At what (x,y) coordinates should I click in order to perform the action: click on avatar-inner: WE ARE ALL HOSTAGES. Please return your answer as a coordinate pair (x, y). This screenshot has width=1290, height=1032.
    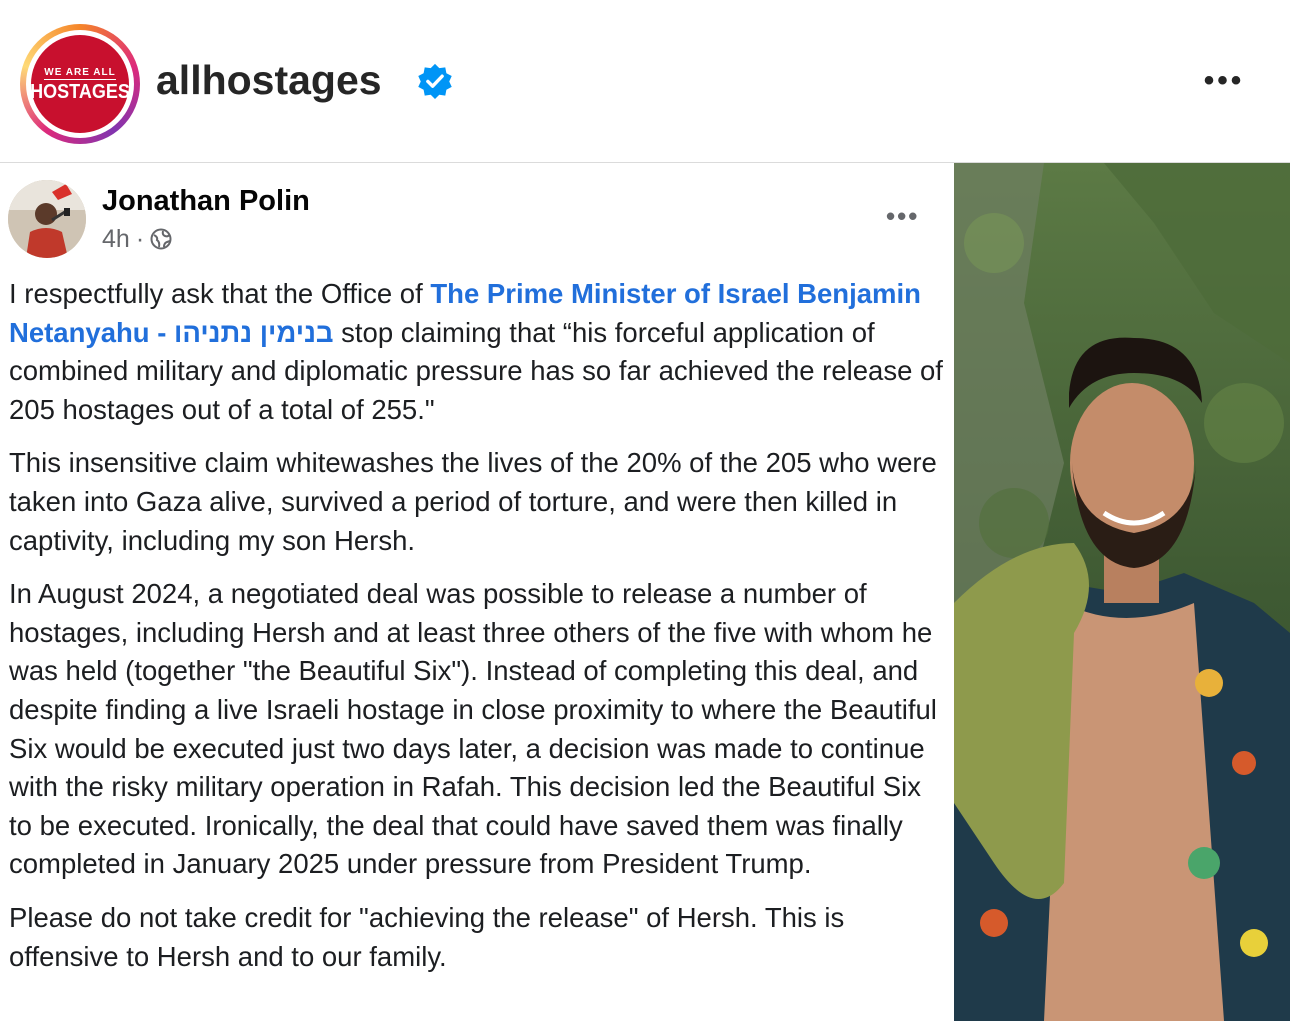
    Looking at the image, I should click on (80, 84).